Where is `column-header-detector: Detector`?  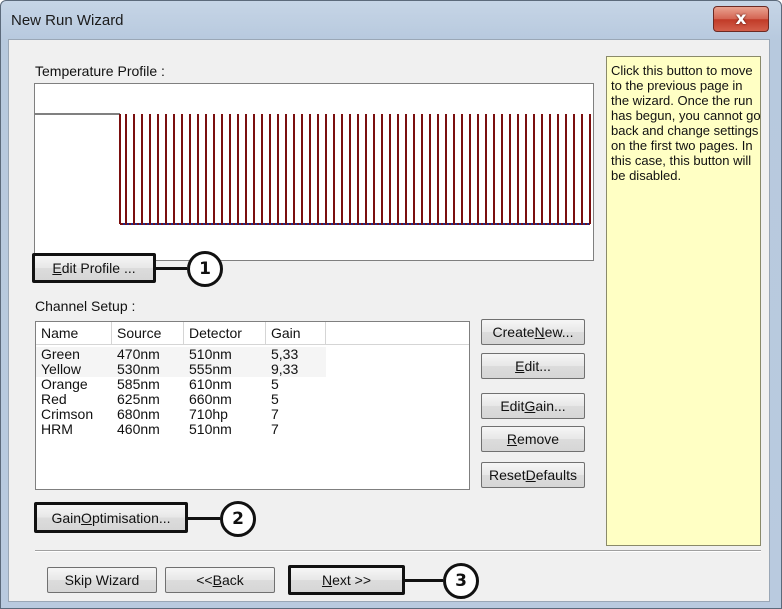 column-header-detector: Detector is located at coordinates (225, 333).